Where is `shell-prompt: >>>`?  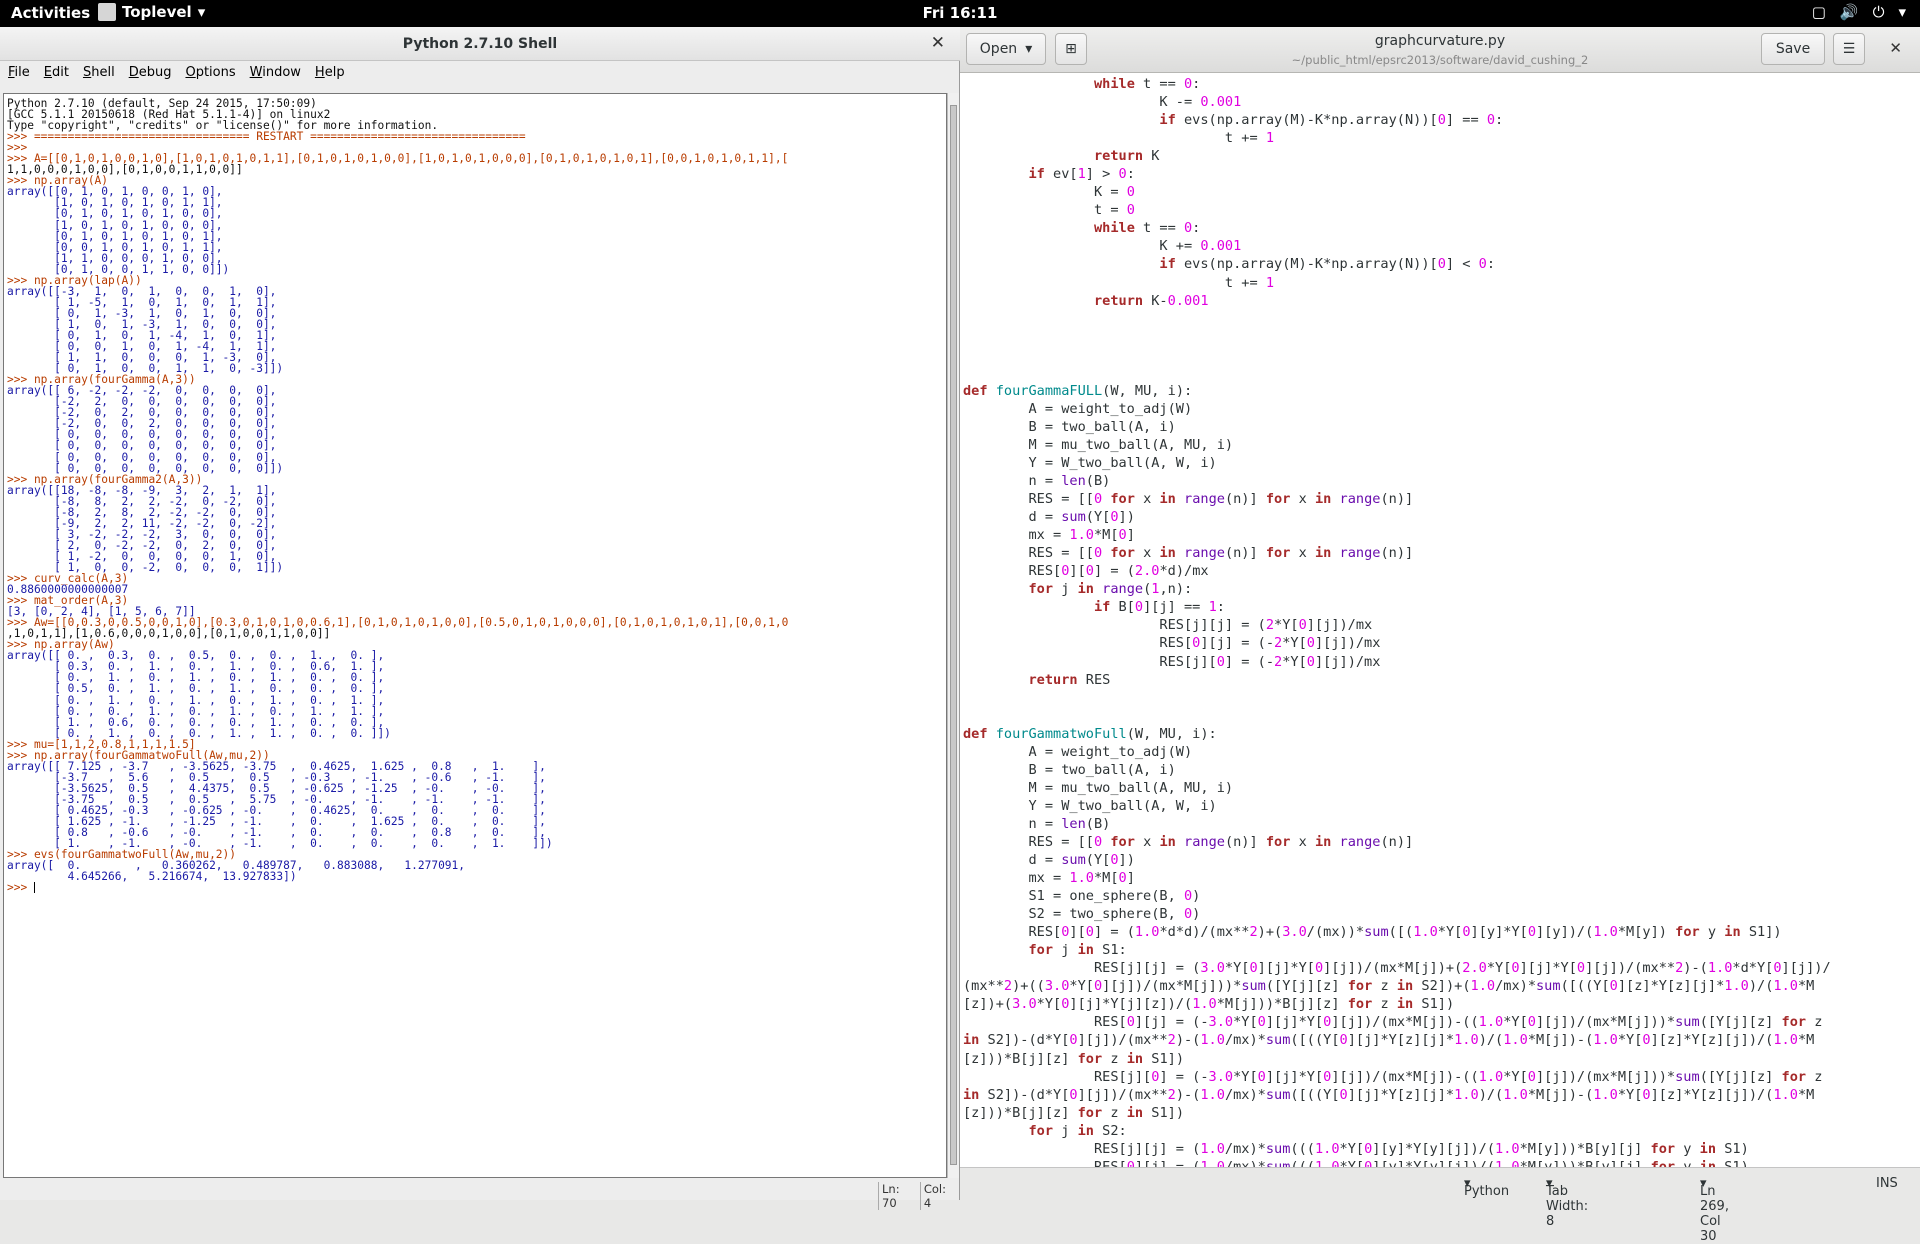 shell-prompt: >>> is located at coordinates (476, 887).